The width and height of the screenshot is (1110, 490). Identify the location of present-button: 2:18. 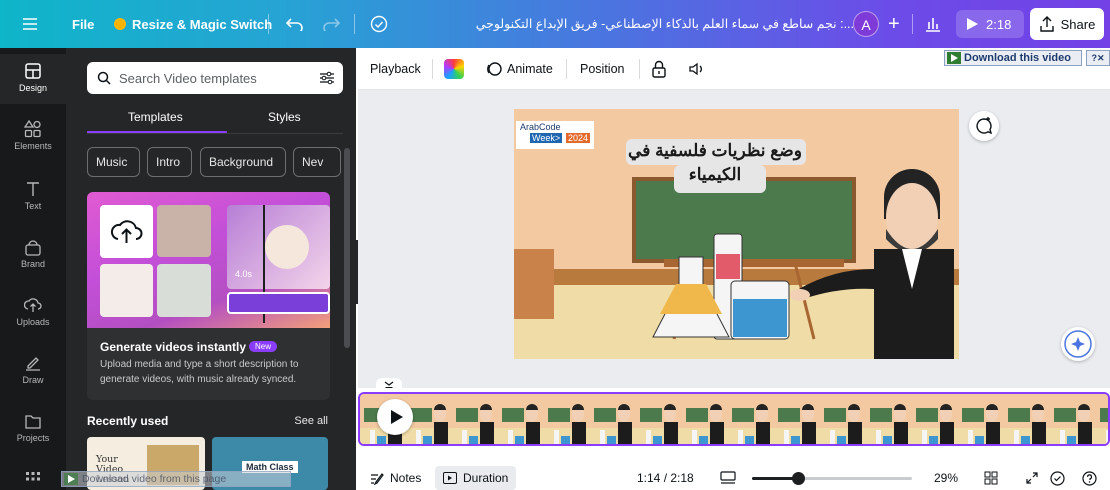
(990, 24).